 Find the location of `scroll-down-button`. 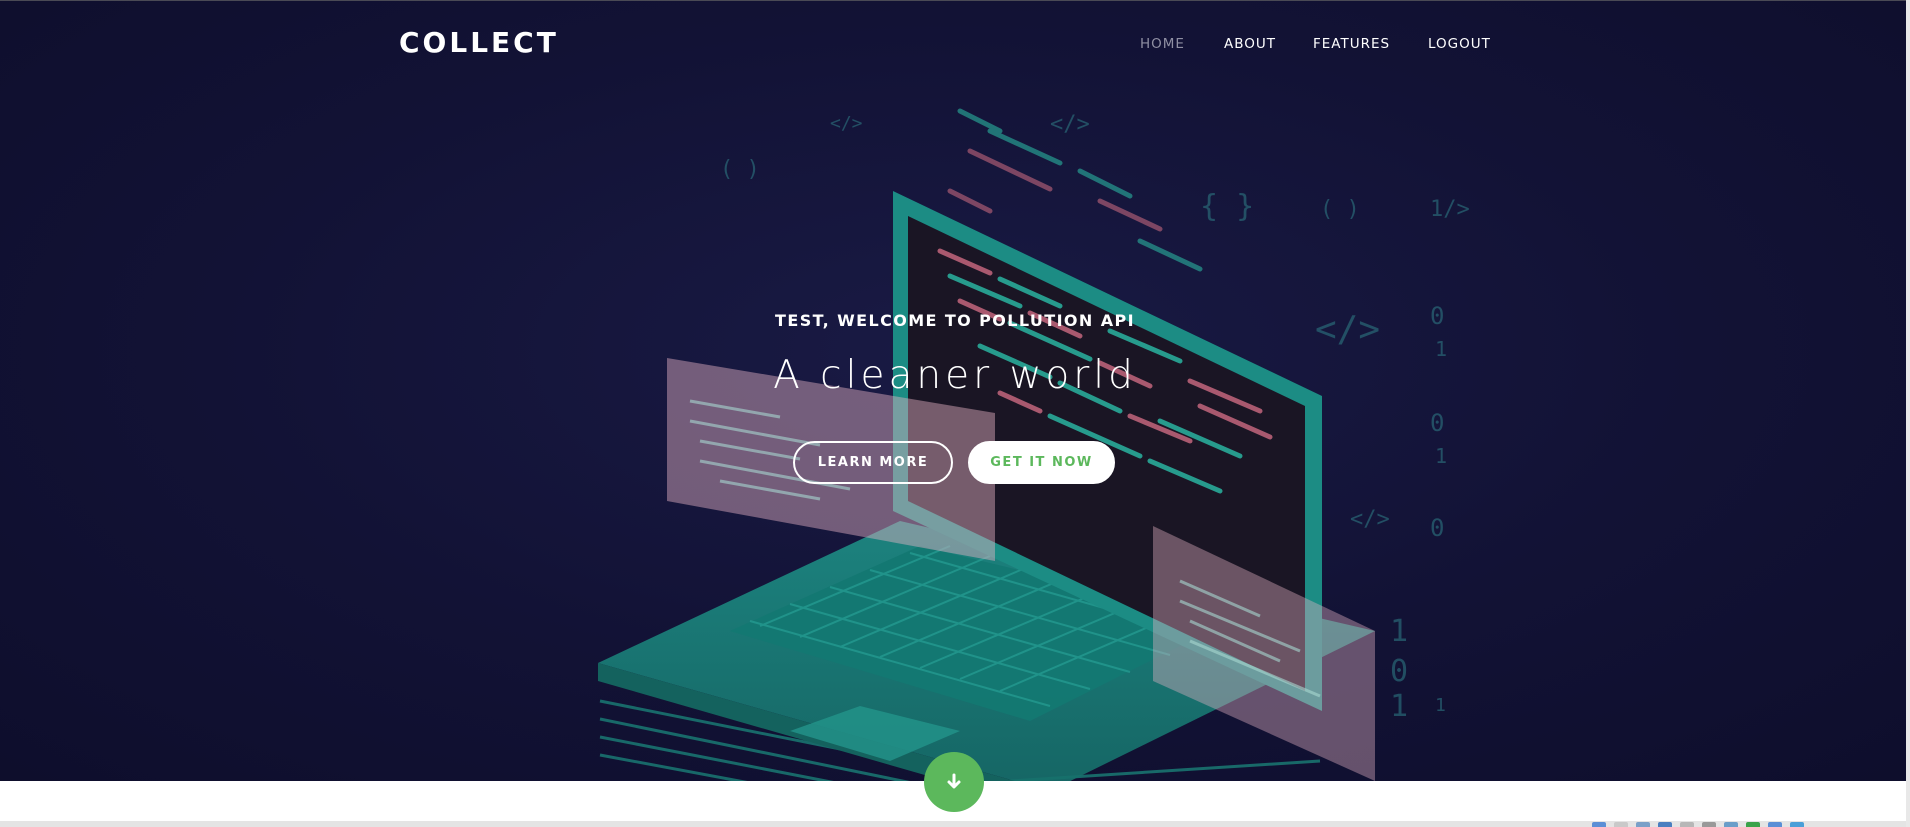

scroll-down-button is located at coordinates (954, 782).